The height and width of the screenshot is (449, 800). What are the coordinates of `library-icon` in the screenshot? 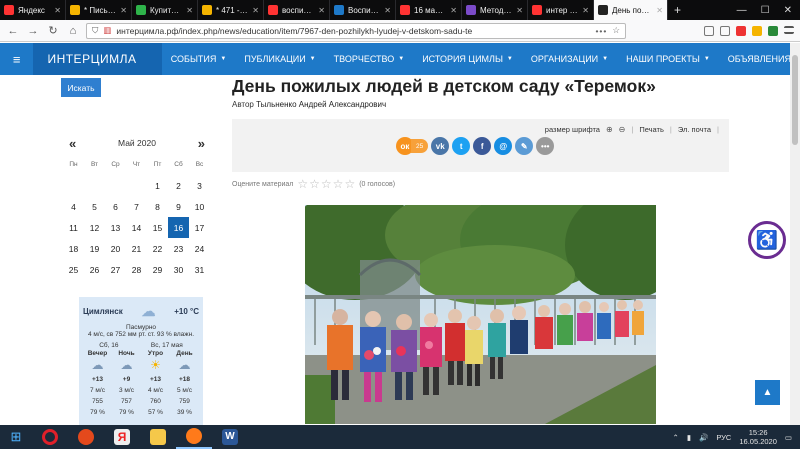 It's located at (709, 30).